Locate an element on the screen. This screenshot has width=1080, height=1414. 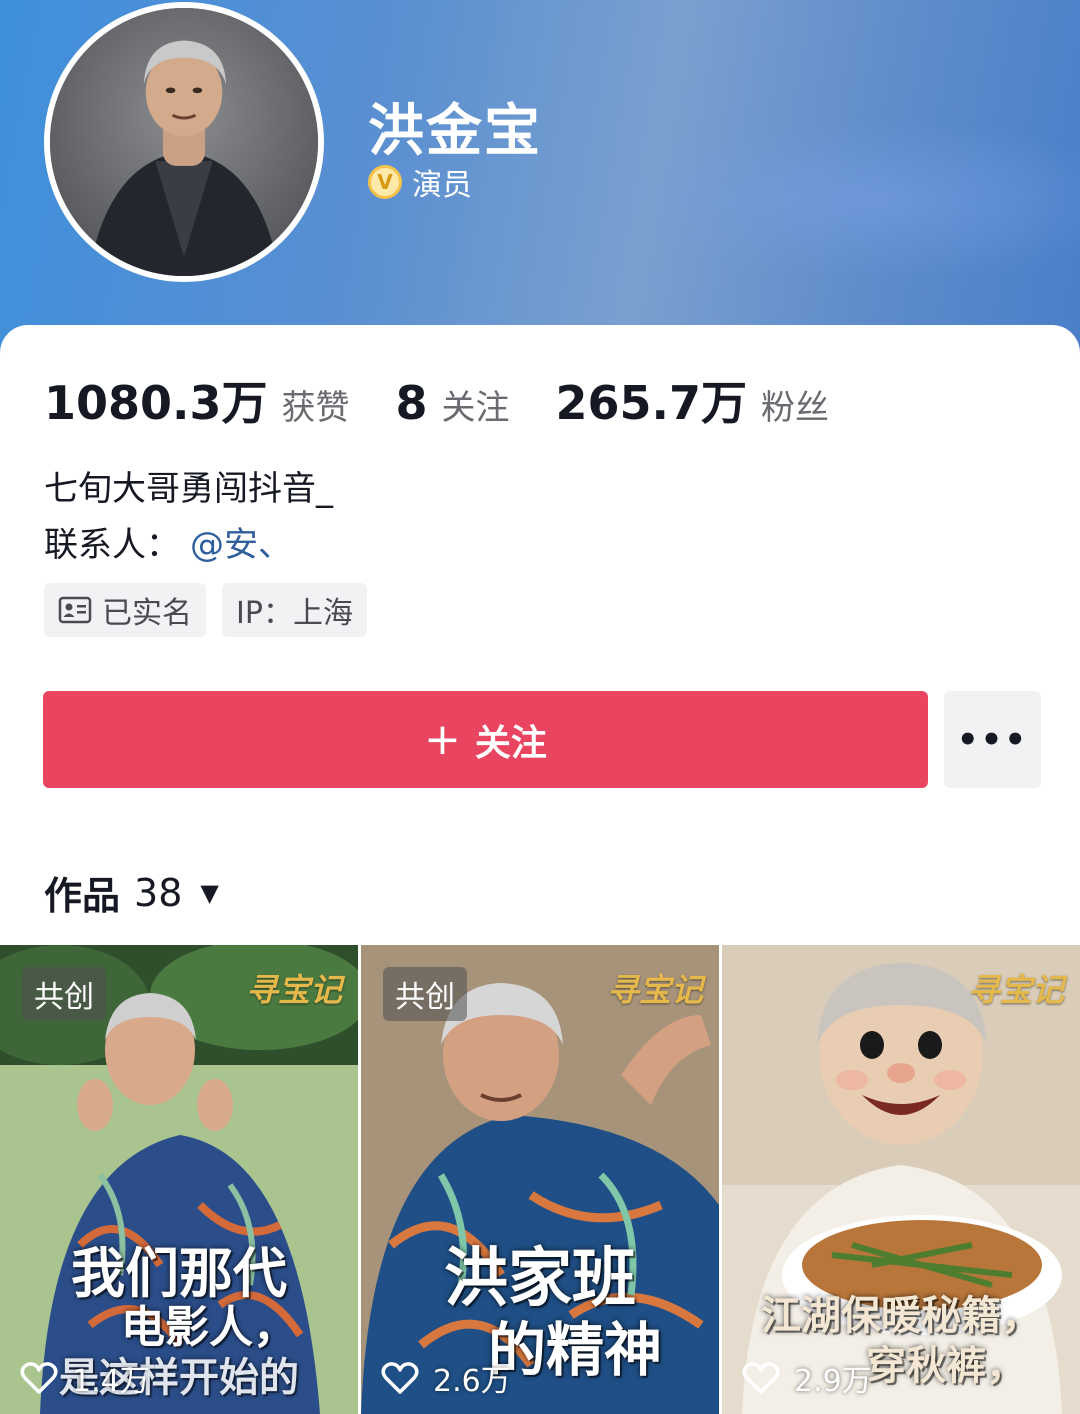
like-count-value: 2.6万 is located at coordinates (472, 1381).